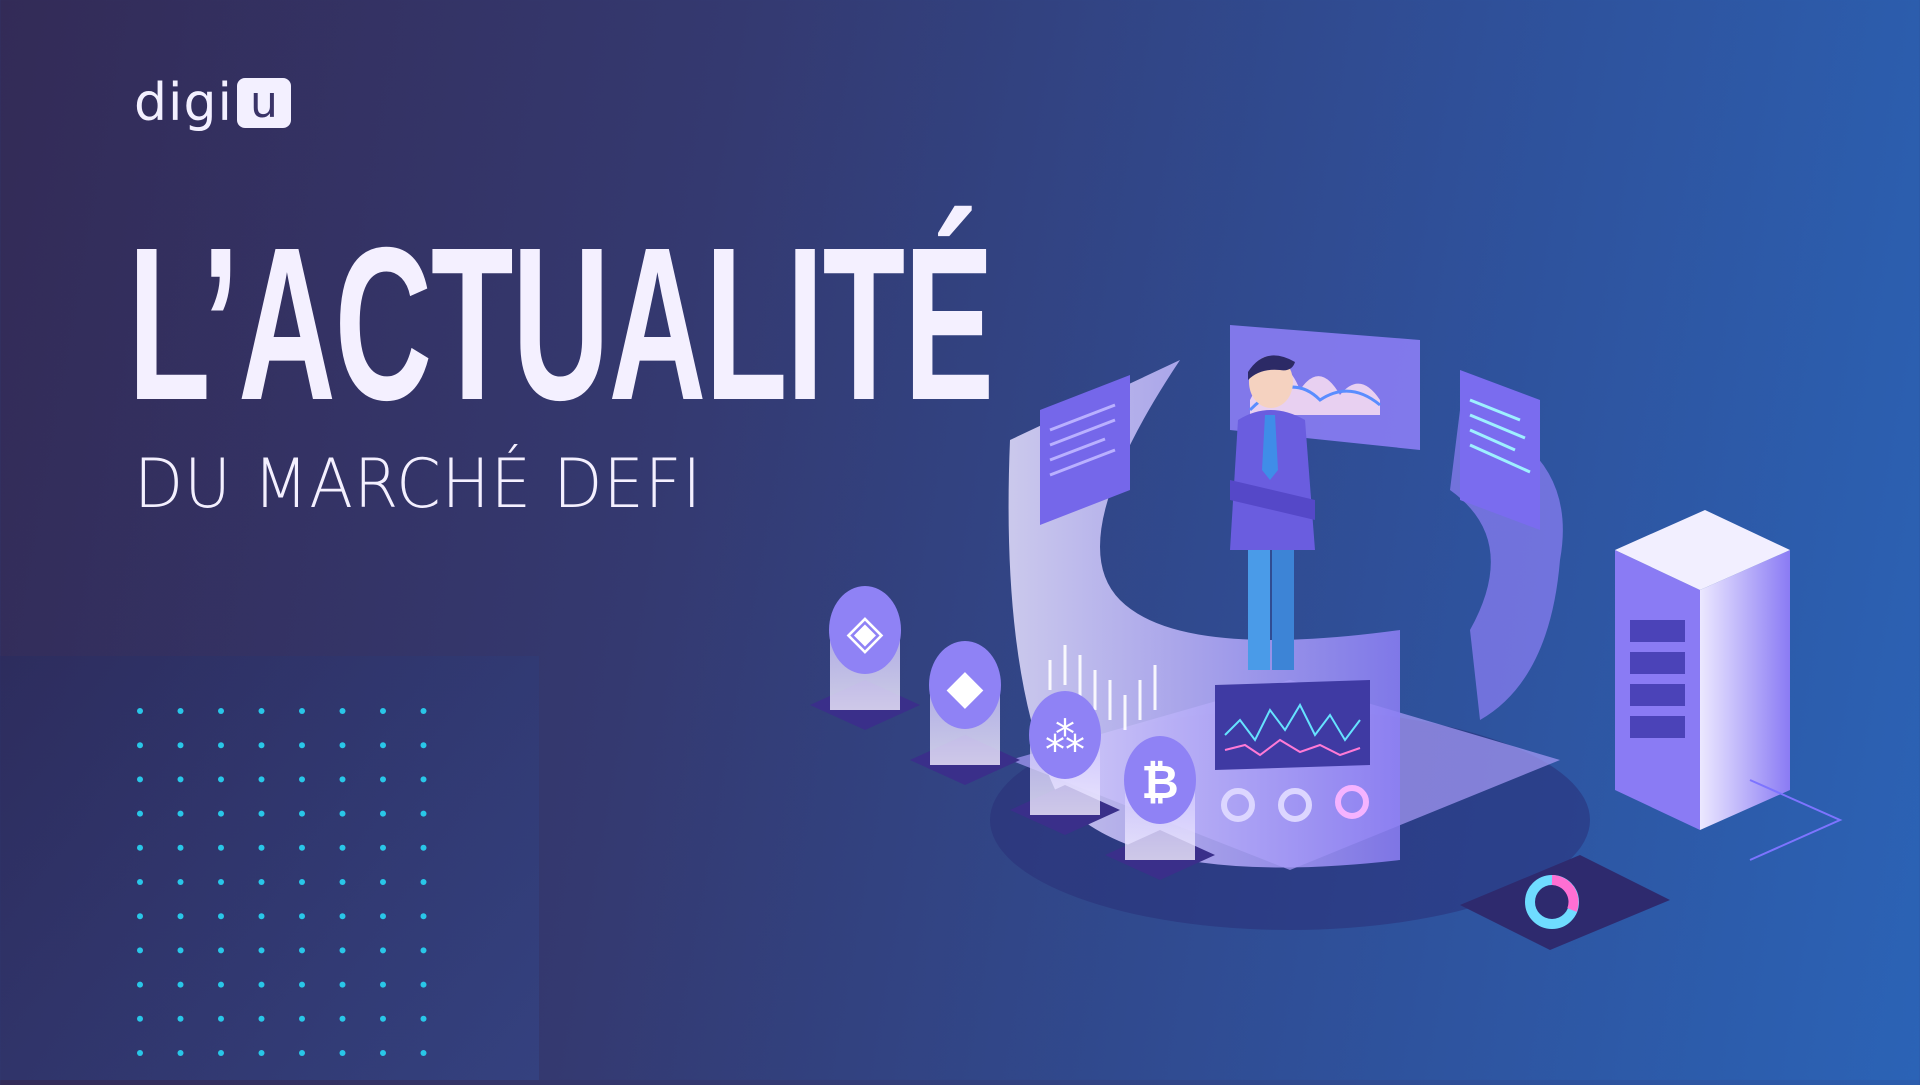  I want to click on ethereum-icon: ◆, so click(965, 687).